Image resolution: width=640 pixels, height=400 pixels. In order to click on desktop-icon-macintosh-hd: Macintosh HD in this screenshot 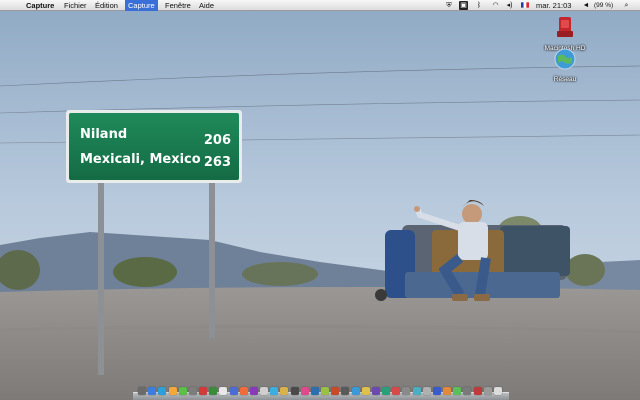, I will do `click(565, 33)`.